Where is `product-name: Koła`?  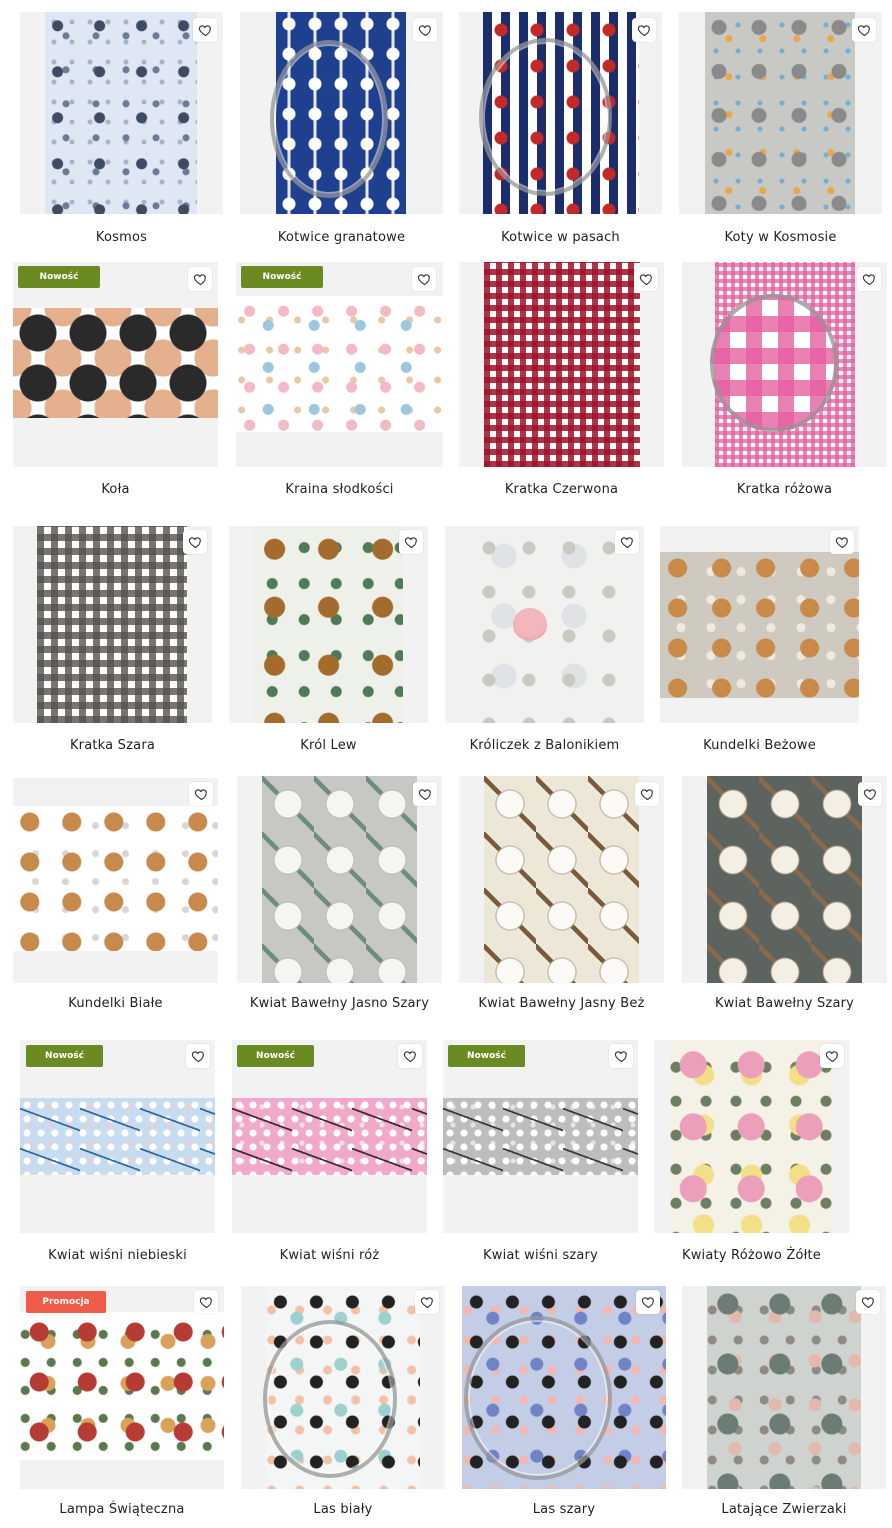 product-name: Koła is located at coordinates (115, 489).